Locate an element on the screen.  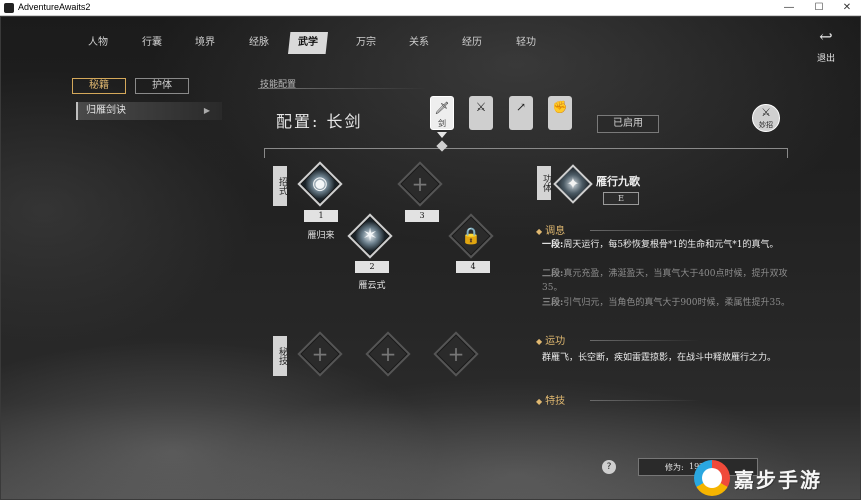
nav-item-lightness-skill: 轻功 is located at coordinates (526, 43).